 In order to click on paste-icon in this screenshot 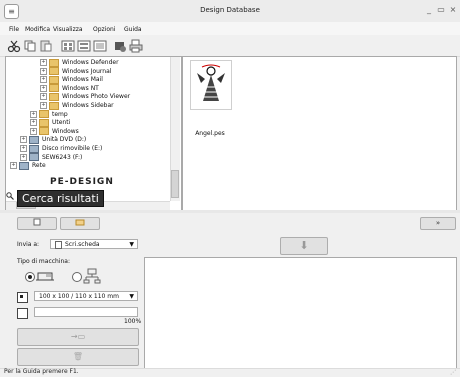, I will do `click(46, 46)`.